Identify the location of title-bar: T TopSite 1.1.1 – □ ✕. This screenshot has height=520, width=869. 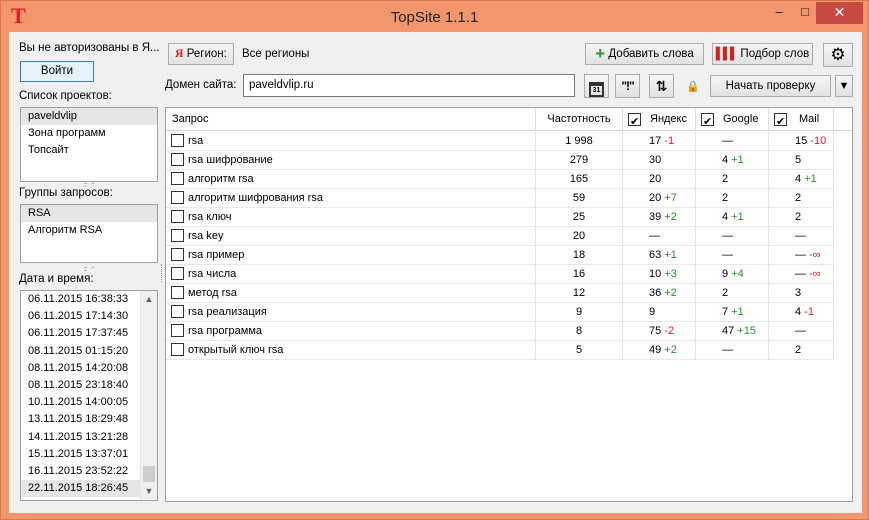
(434, 16).